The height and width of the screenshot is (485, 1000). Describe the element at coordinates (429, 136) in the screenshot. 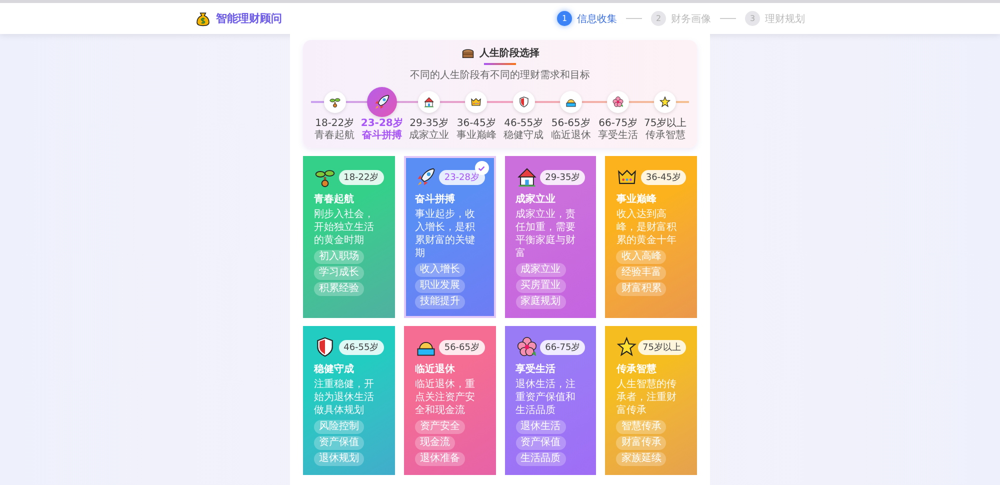

I see `stage-name: 成家立业` at that location.